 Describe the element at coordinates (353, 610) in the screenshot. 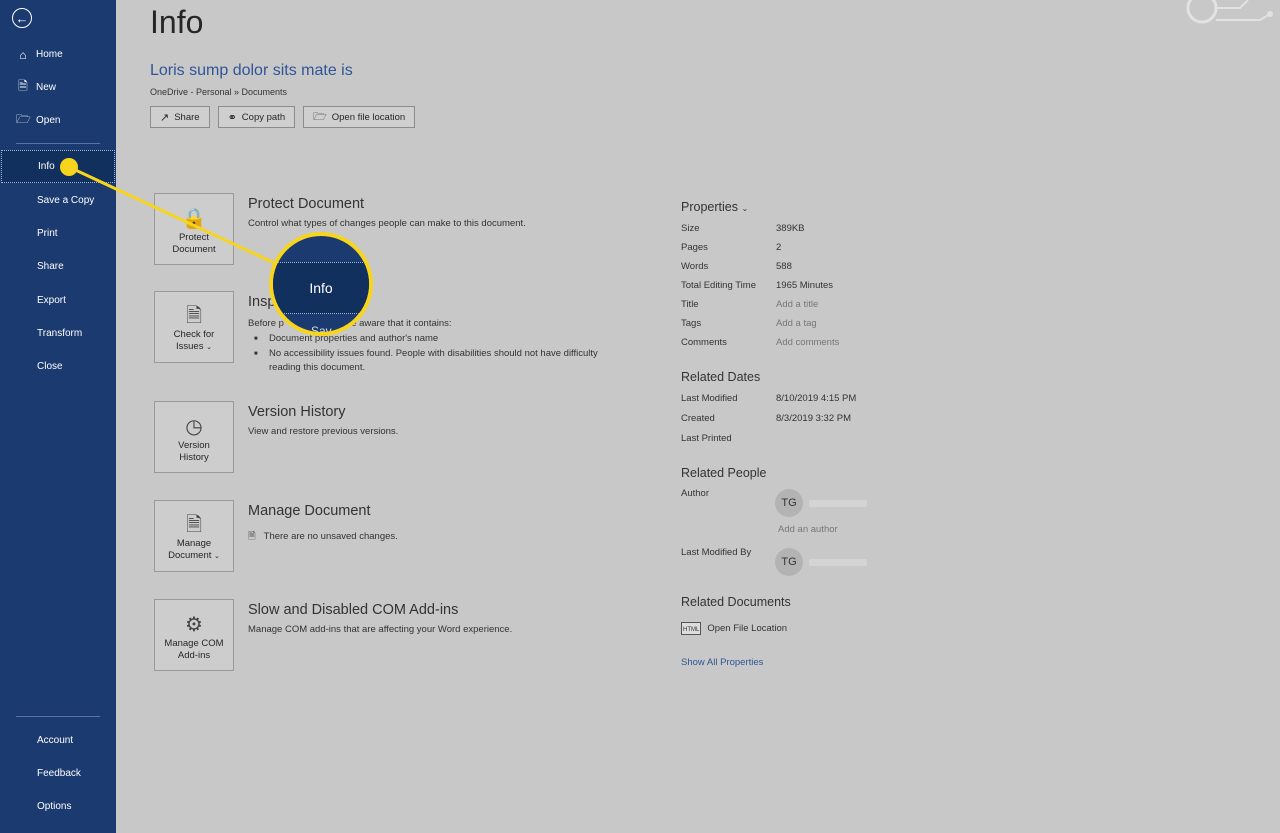

I see `com-addins-heading: Slow and Disabled COM Add-ins` at that location.